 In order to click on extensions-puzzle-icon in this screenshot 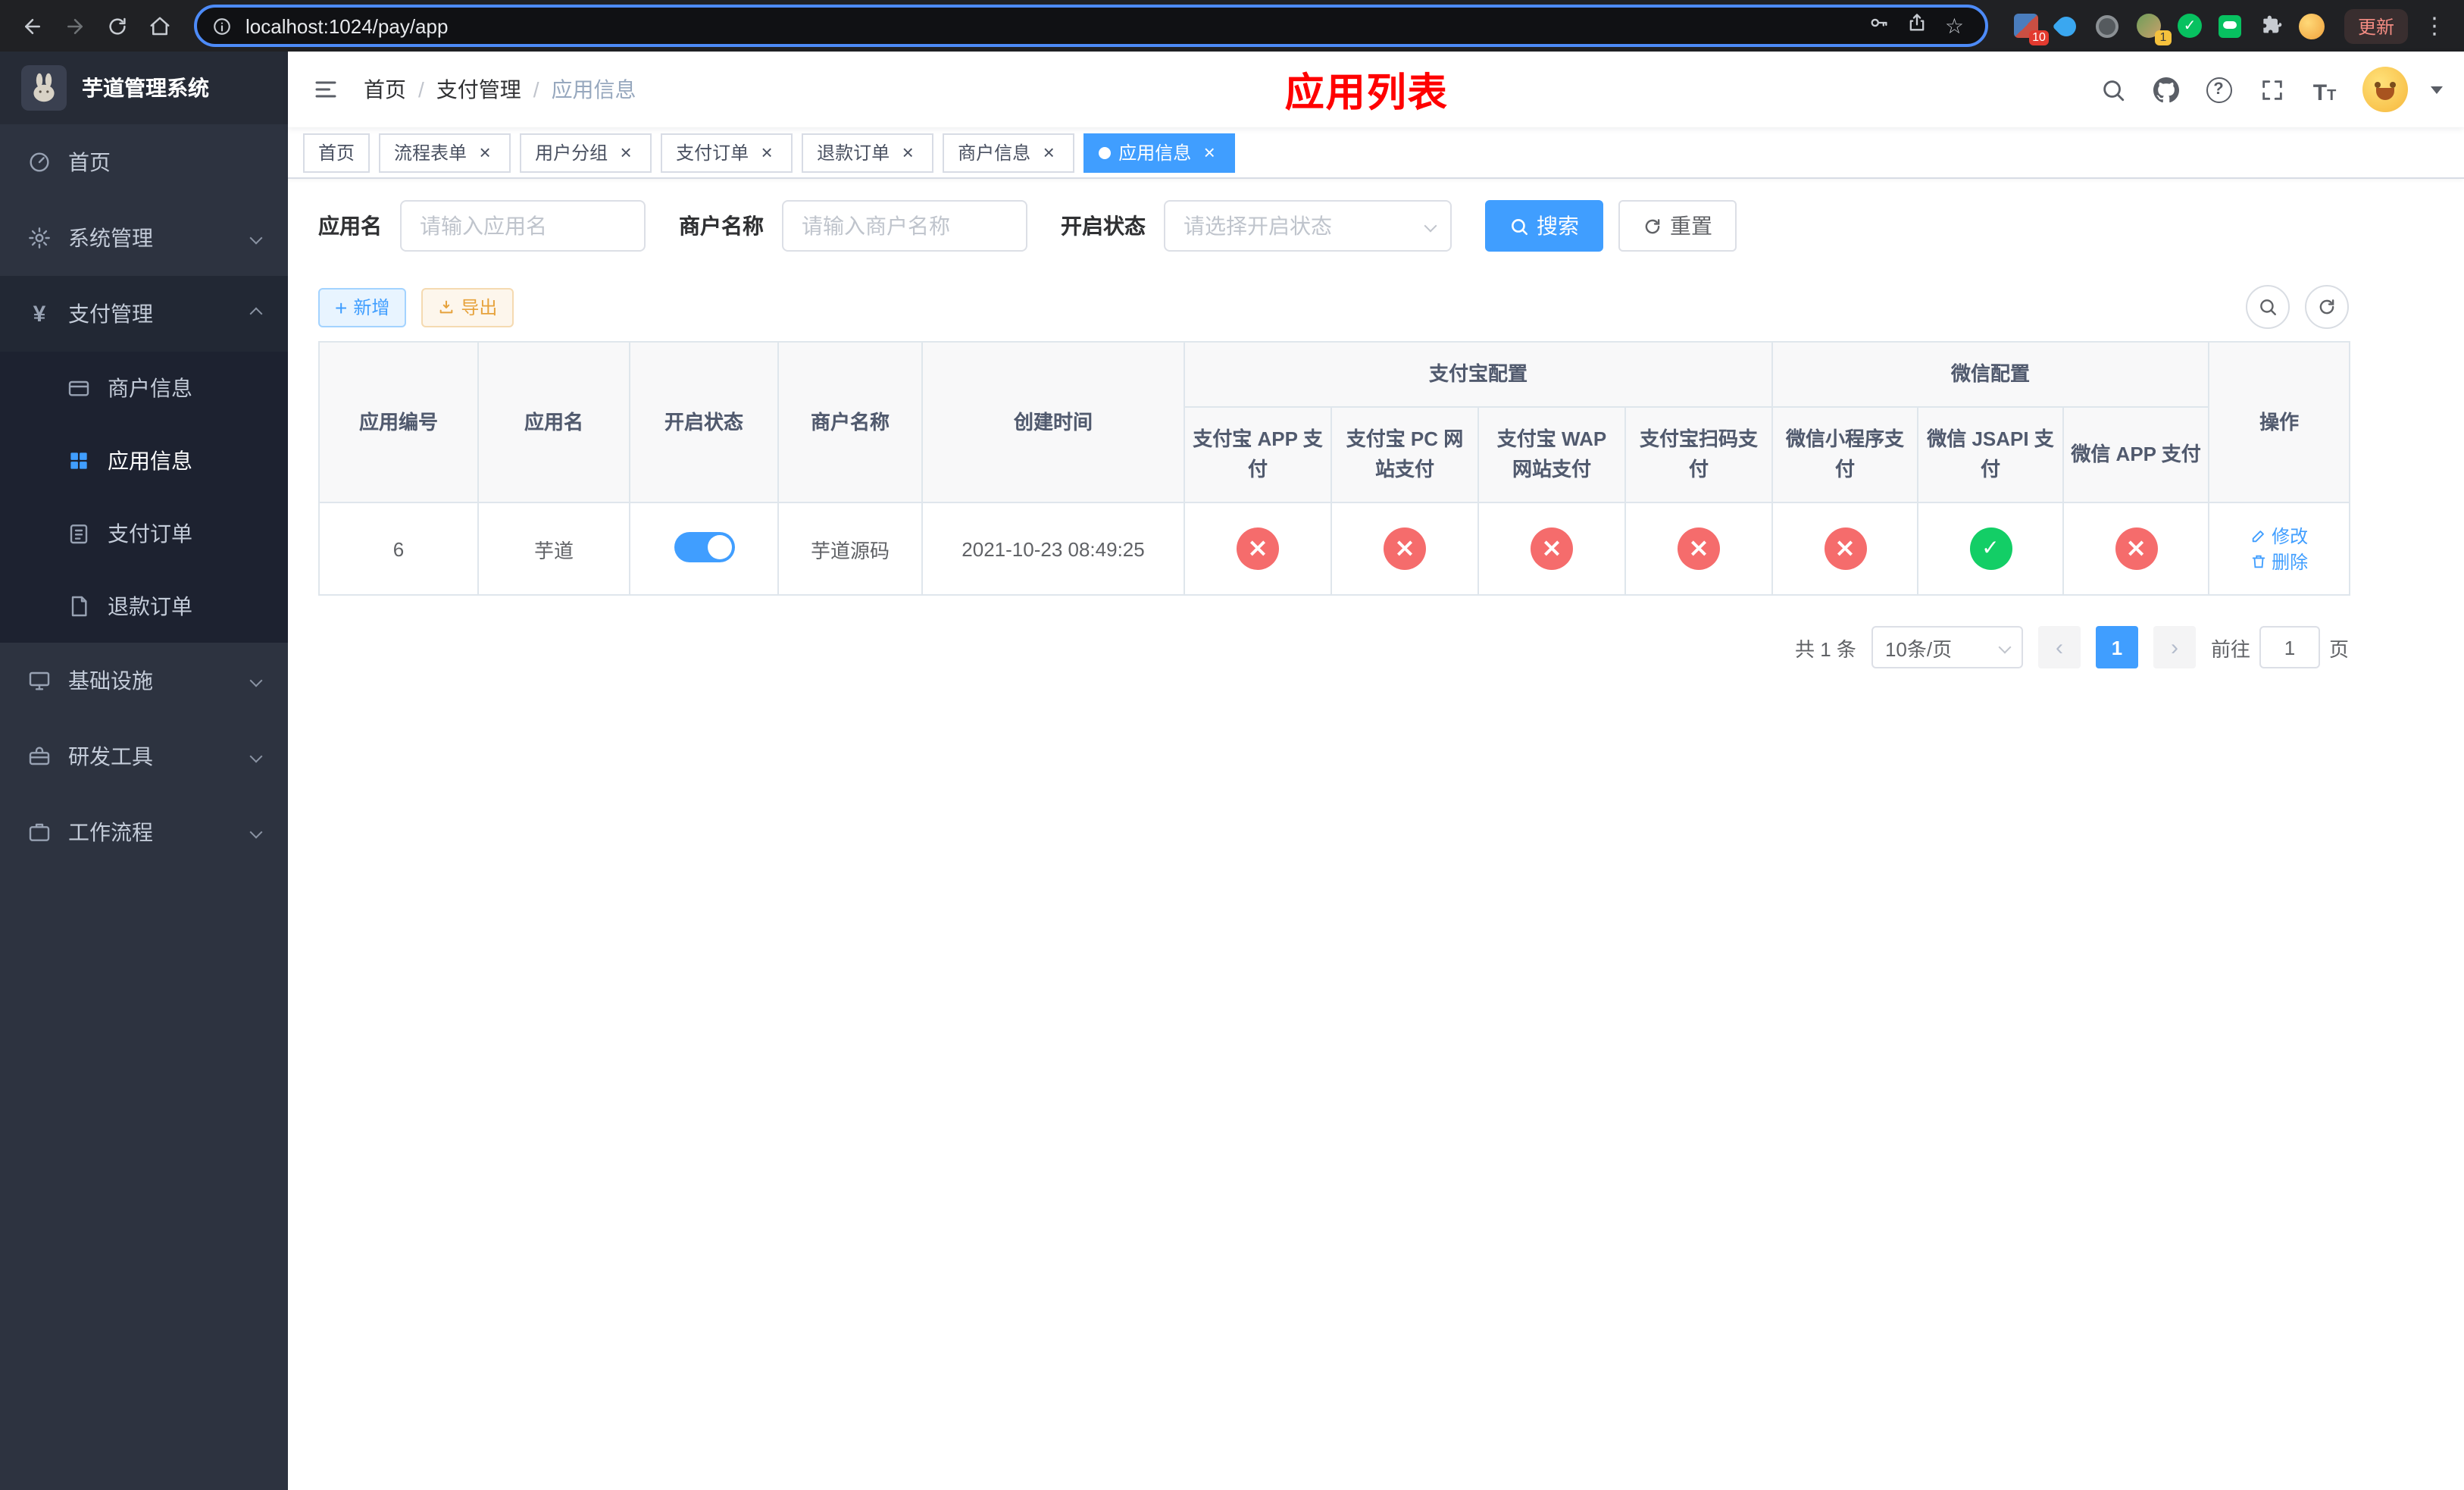, I will do `click(2271, 26)`.